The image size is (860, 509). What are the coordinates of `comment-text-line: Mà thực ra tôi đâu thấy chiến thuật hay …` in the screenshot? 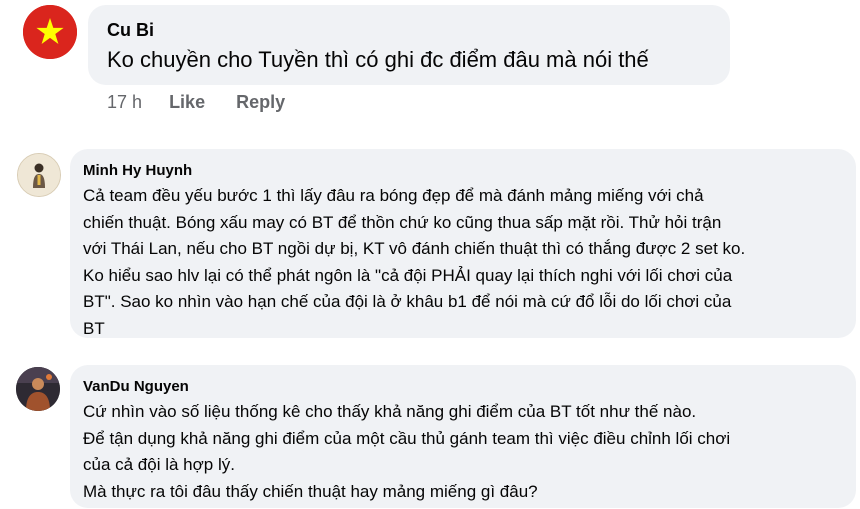 It's located at (310, 491).